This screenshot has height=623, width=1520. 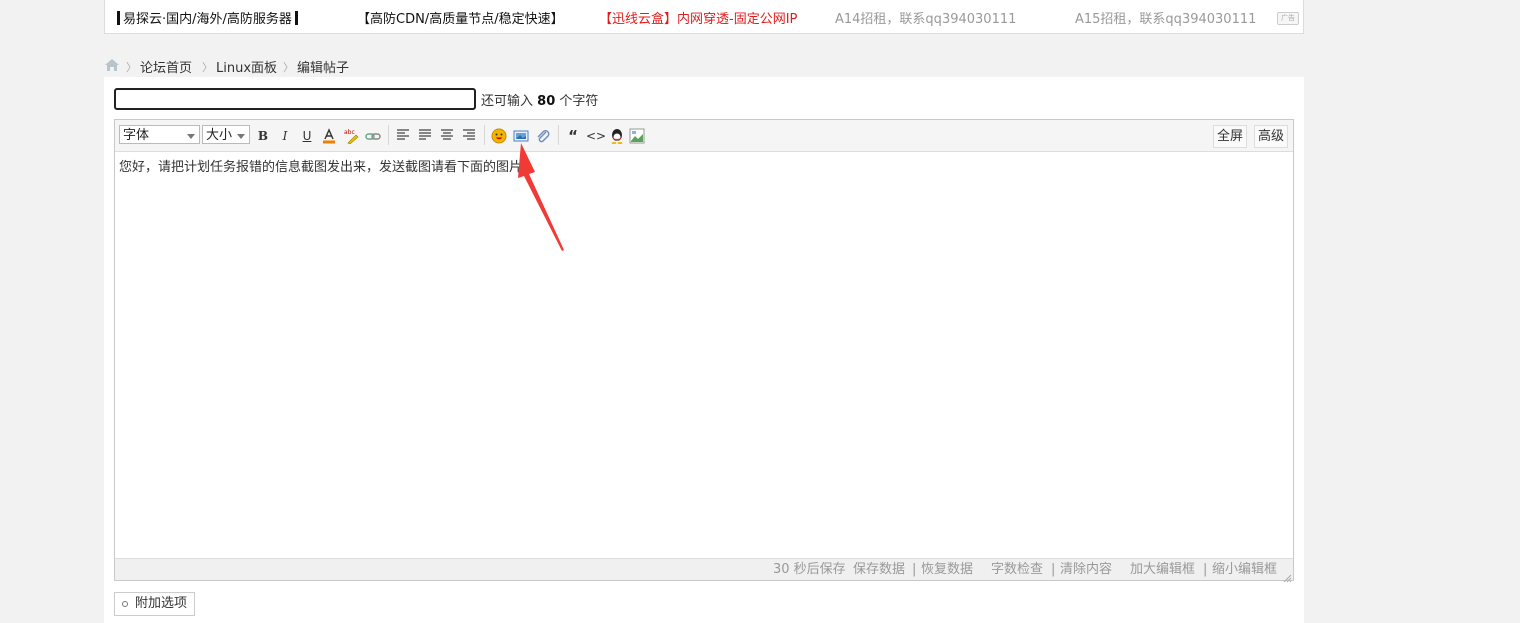 What do you see at coordinates (1287, 576) in the screenshot?
I see `resize-grip-icon` at bounding box center [1287, 576].